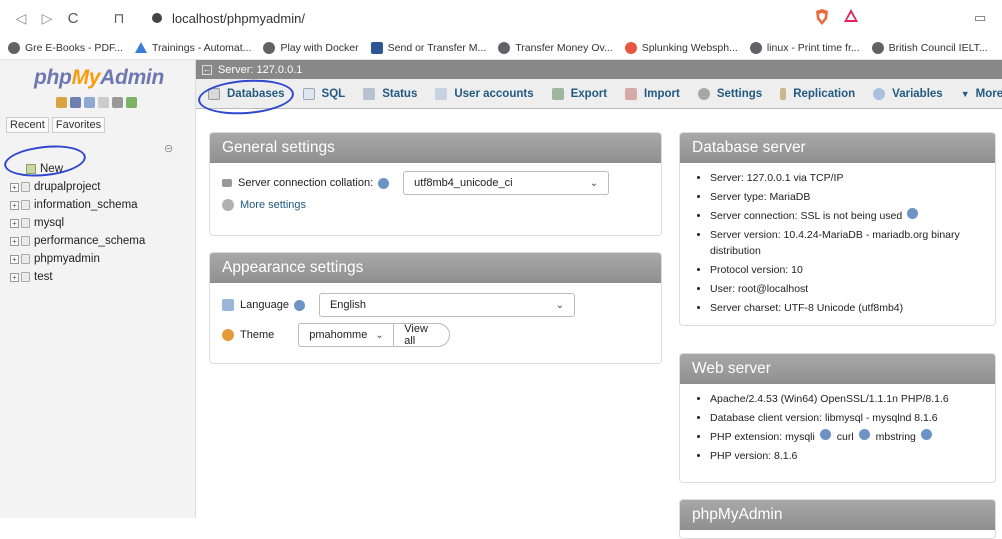 The height and width of the screenshot is (539, 1002). What do you see at coordinates (77, 187) in the screenshot?
I see `tree-item-drupalproject: + drupalproject` at bounding box center [77, 187].